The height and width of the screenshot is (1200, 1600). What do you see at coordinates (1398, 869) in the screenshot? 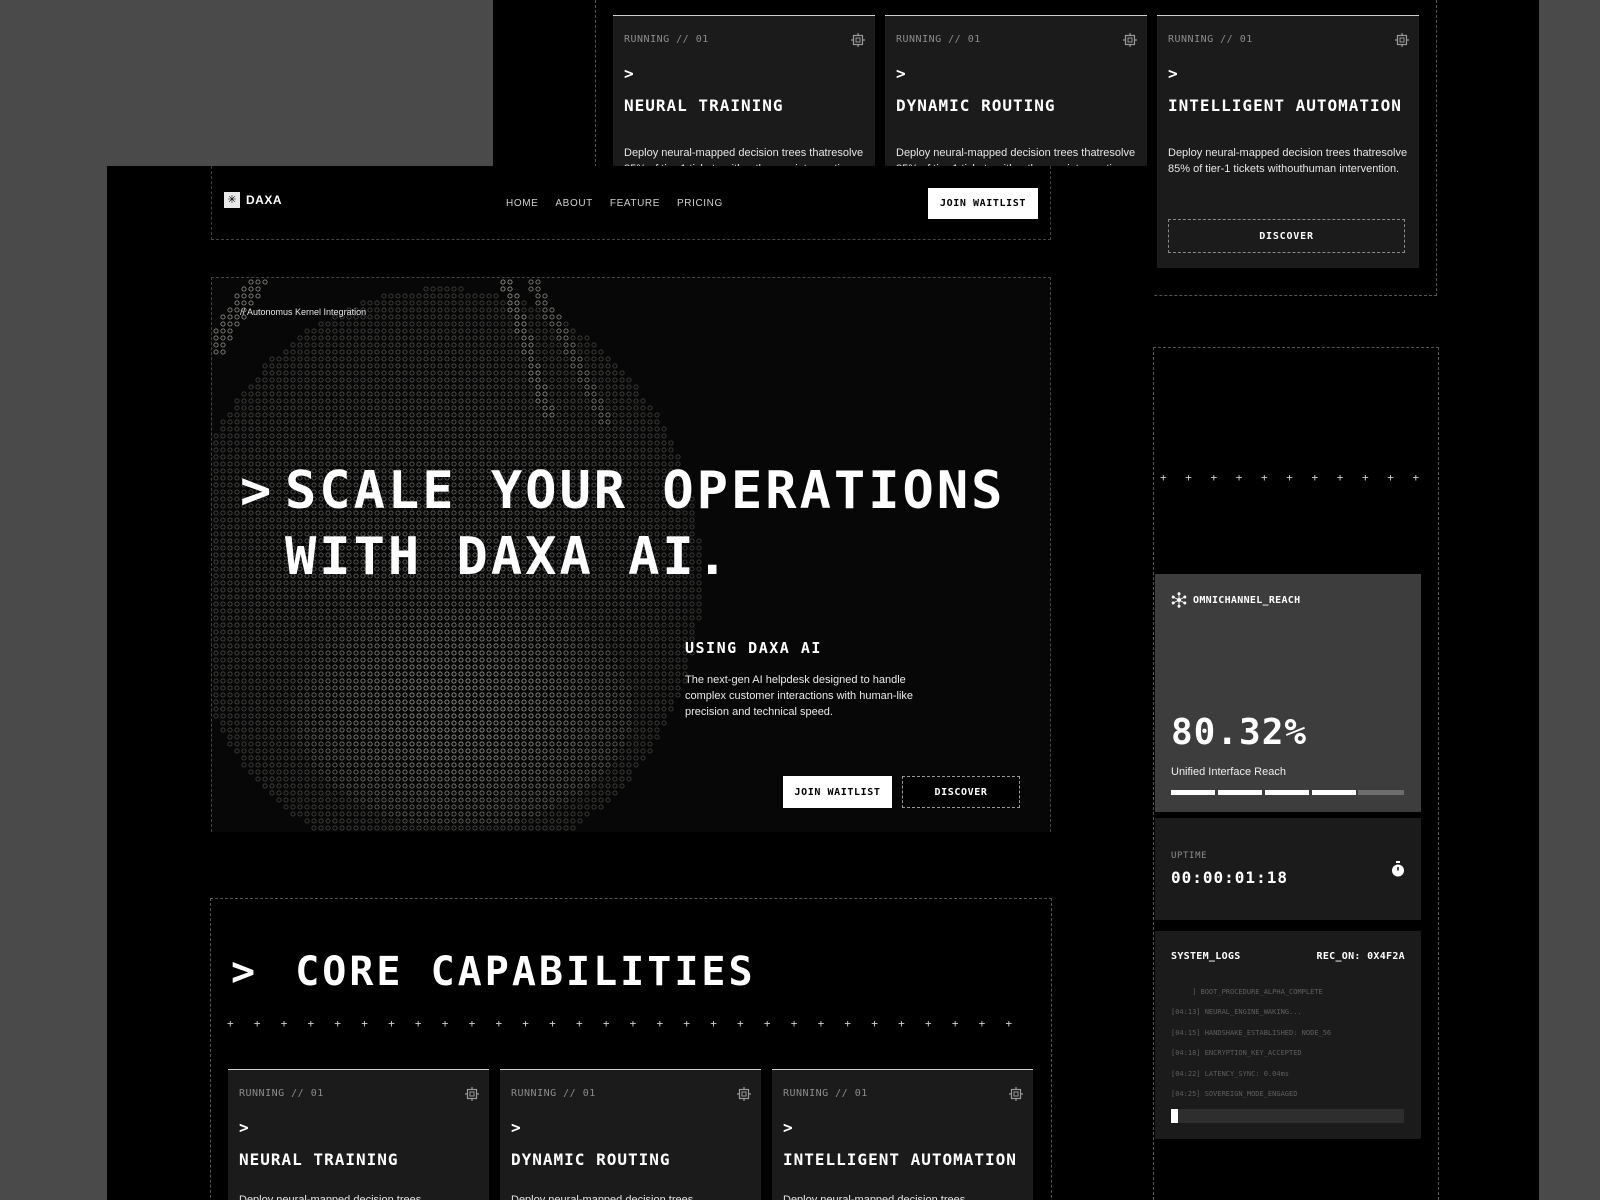
I see `stopwatch-icon` at bounding box center [1398, 869].